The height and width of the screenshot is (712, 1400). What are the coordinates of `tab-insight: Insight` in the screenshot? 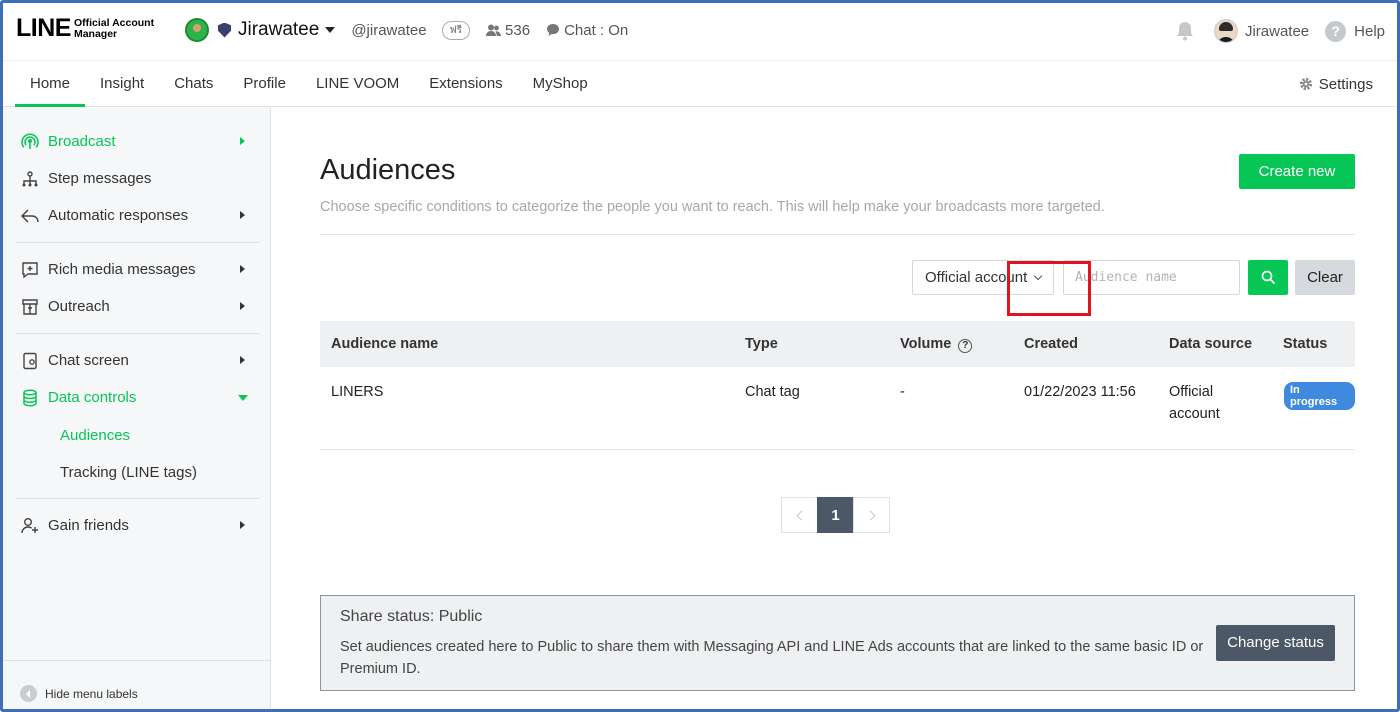 It's located at (122, 84).